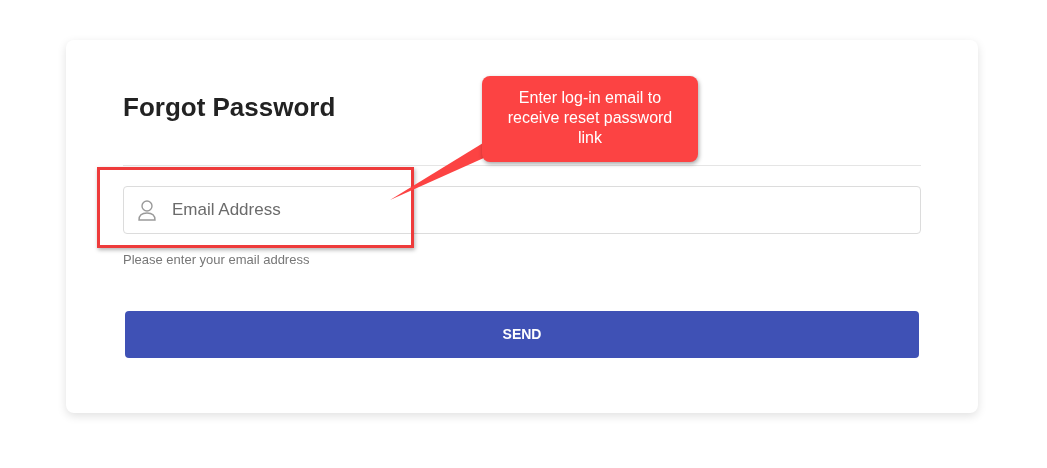 Image resolution: width=1047 pixels, height=468 pixels. What do you see at coordinates (229, 107) in the screenshot?
I see `form-title: Forgot Password` at bounding box center [229, 107].